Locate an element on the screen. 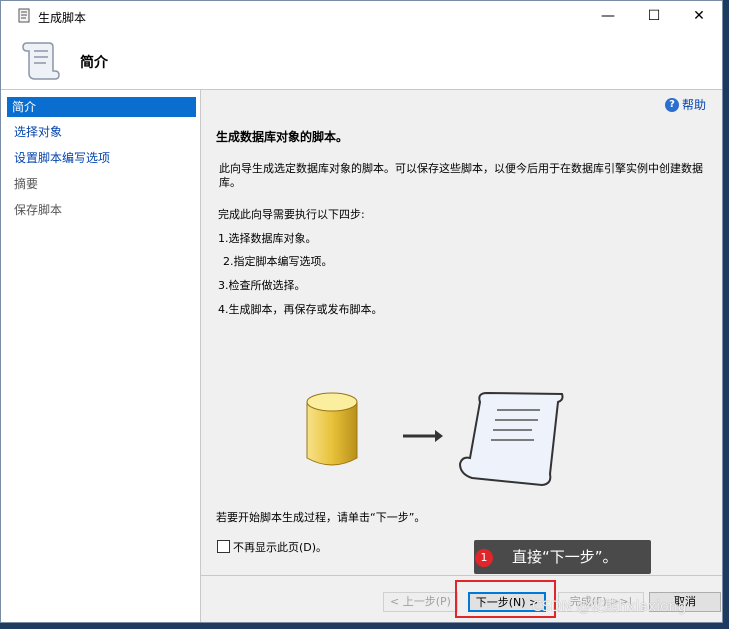 The width and height of the screenshot is (729, 629). start-hint: 若要开始脚本生成过程，请单击“下一步”。 is located at coordinates (321, 517).